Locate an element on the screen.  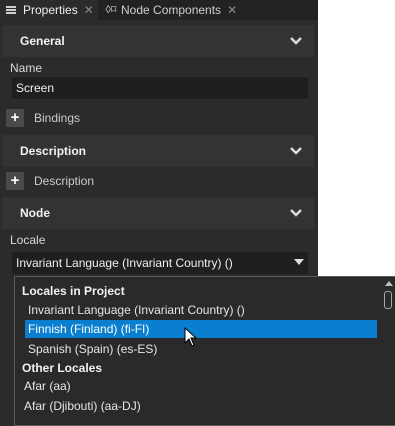
section-title: General is located at coordinates (42, 41).